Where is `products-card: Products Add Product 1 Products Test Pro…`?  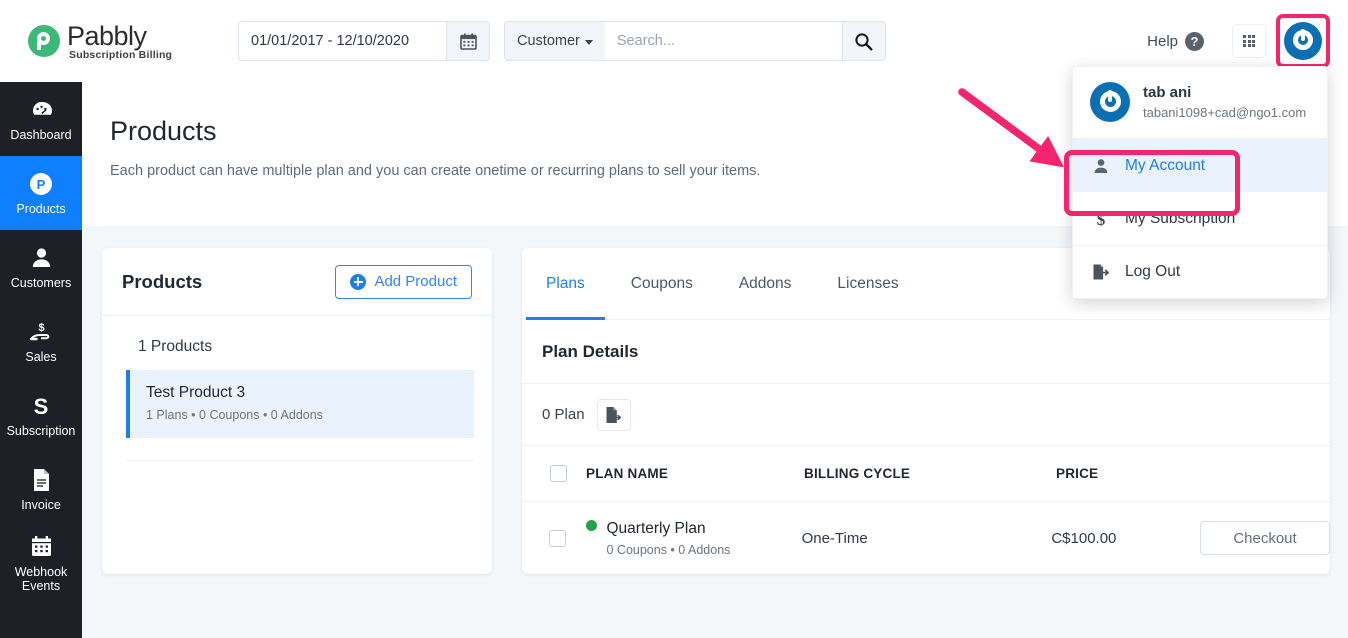
products-card: Products Add Product 1 Products Test Pro… is located at coordinates (297, 411).